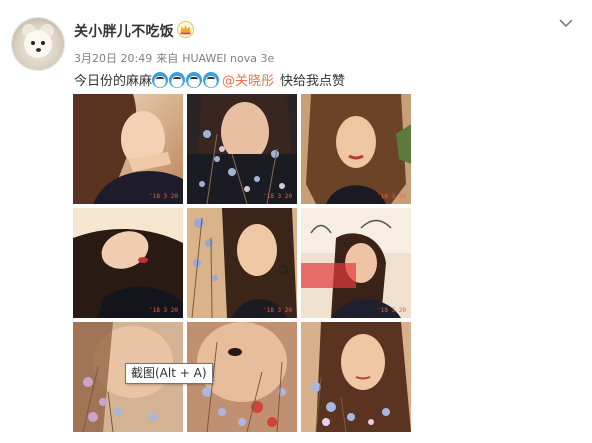 This screenshot has width=592, height=443. What do you see at coordinates (167, 58) in the screenshot?
I see `source-prefix: 来自` at bounding box center [167, 58].